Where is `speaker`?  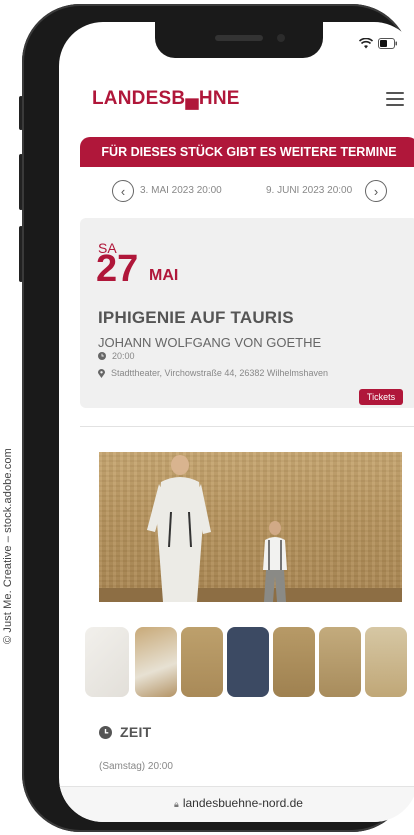 speaker is located at coordinates (239, 38).